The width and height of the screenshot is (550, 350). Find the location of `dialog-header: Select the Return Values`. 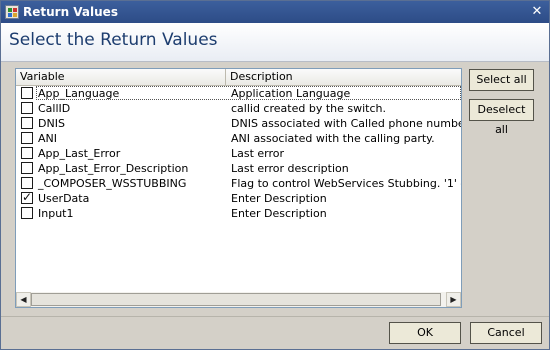

dialog-header: Select the Return Values is located at coordinates (275, 42).